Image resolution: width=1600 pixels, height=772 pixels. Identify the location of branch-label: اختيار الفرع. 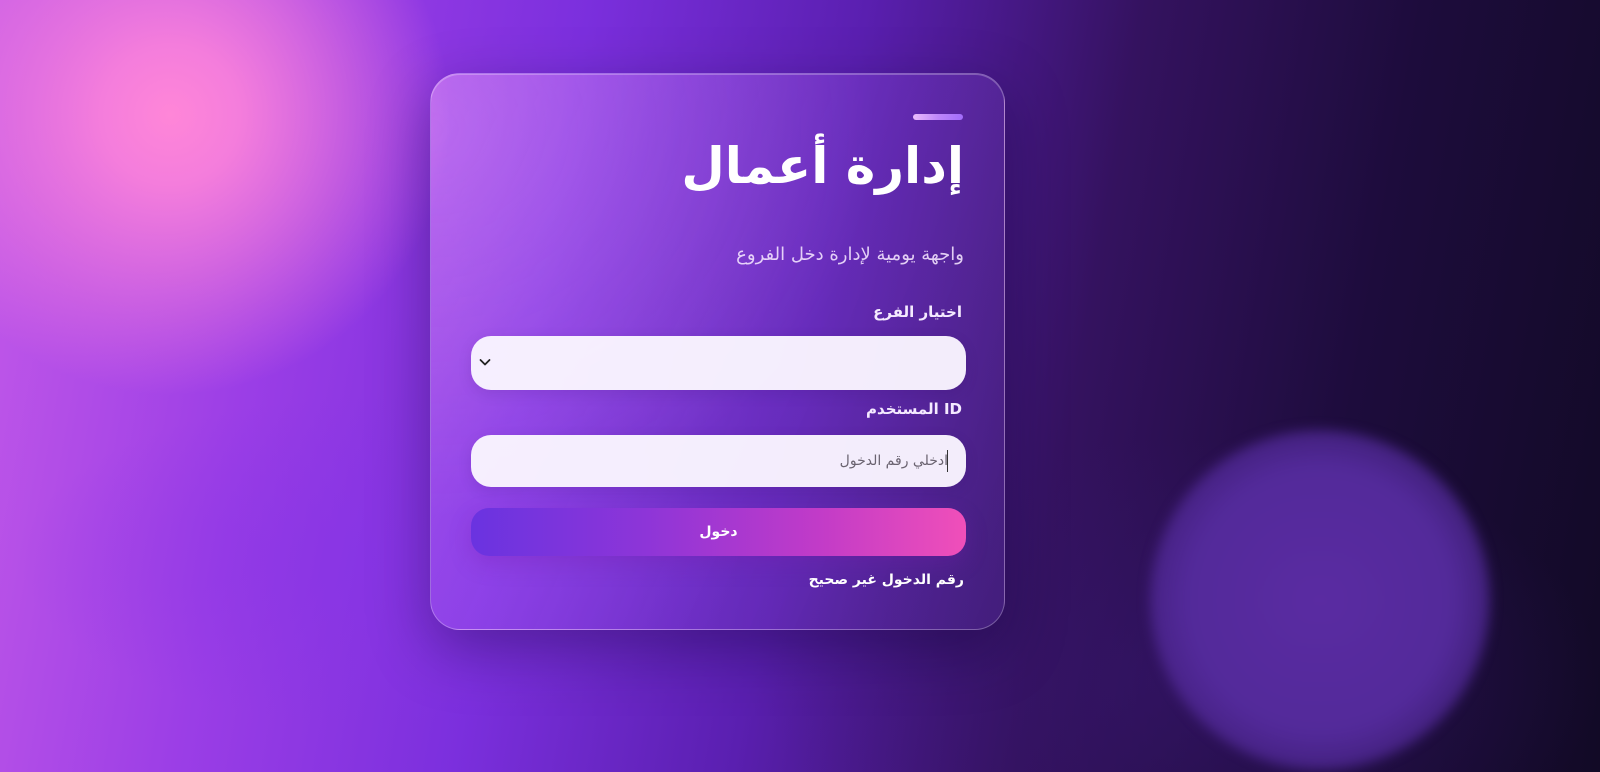
(917, 312).